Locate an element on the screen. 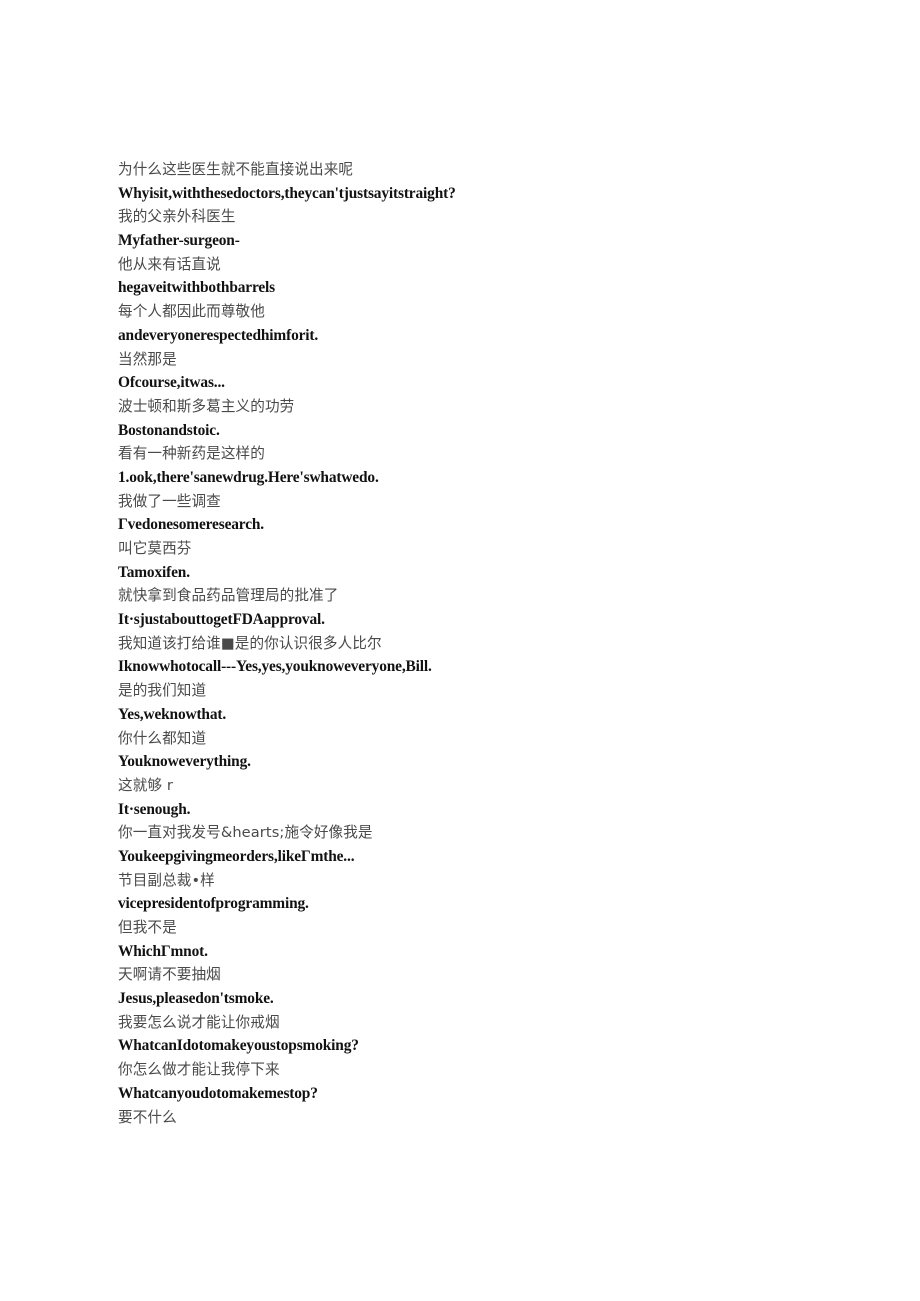 This screenshot has height=1301, width=920. subtitle-line-english: Myfather-surgeon- is located at coordinates (179, 241).